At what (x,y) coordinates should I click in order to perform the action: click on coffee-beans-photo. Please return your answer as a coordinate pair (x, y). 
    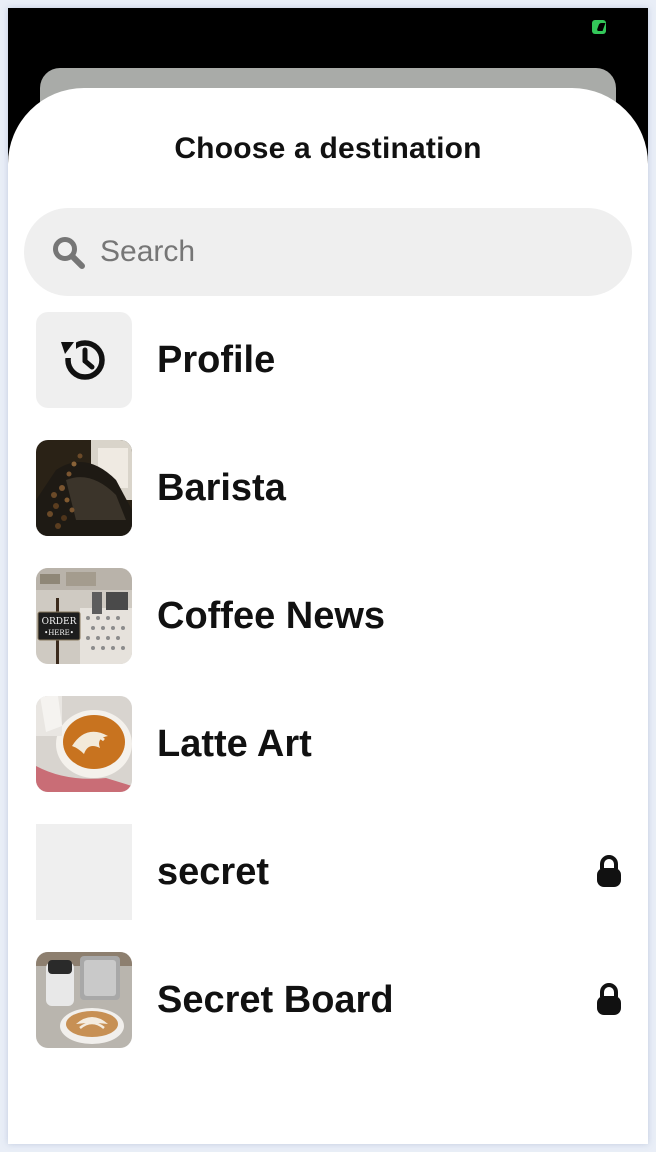
    Looking at the image, I should click on (84, 488).